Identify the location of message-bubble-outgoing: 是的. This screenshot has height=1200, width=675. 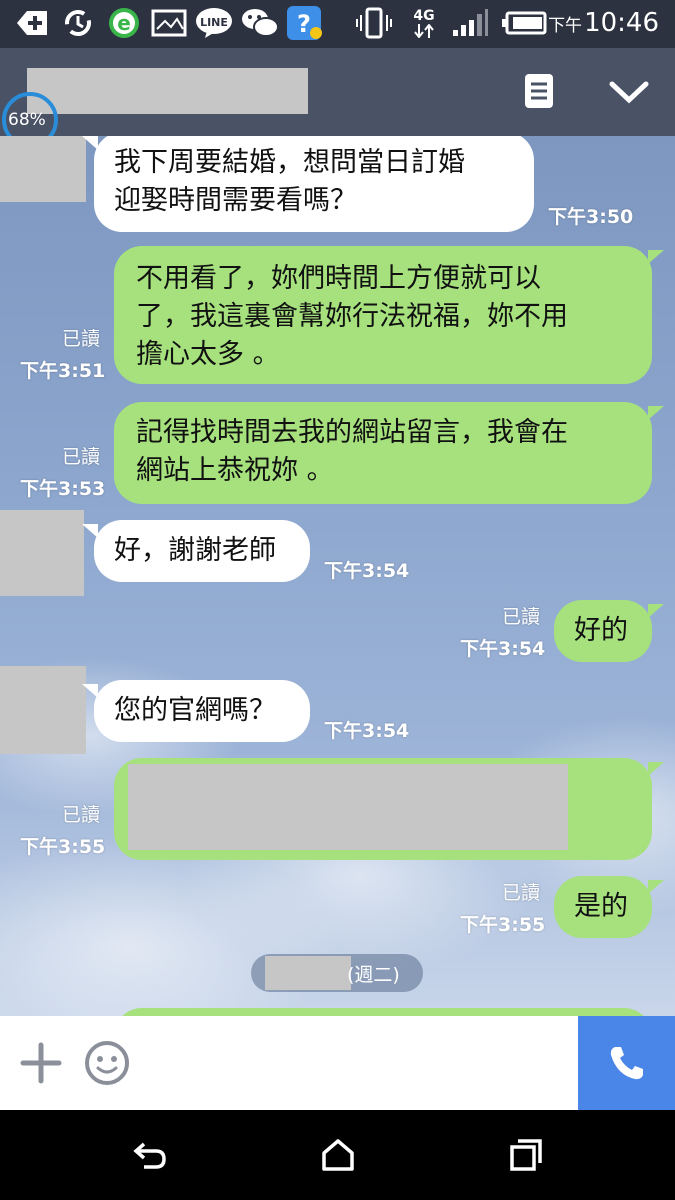
(609, 907).